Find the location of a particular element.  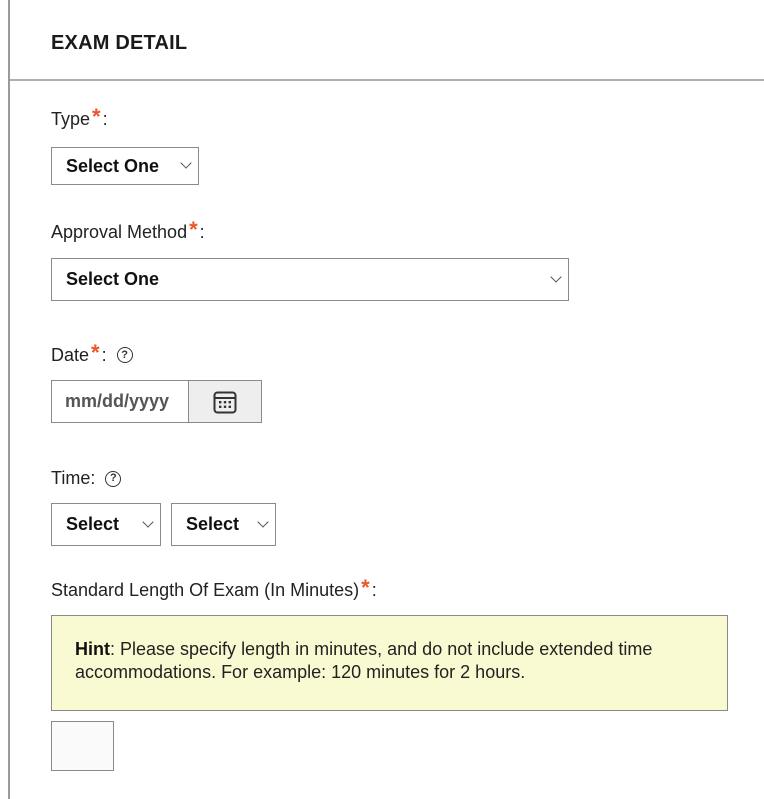

time-label: Time: ? is located at coordinates (86, 478).